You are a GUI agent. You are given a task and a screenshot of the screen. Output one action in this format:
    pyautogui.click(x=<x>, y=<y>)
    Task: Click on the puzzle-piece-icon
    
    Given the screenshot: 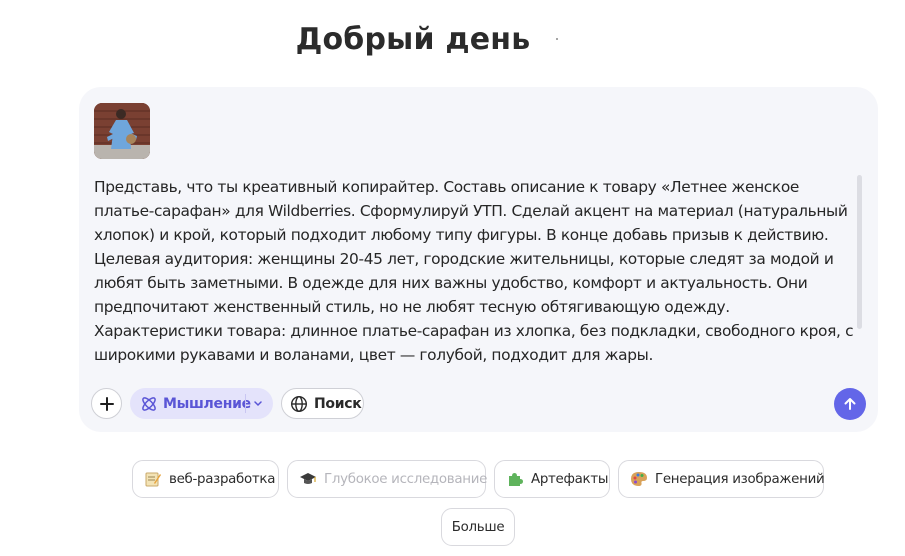 What is the action you would take?
    pyautogui.click(x=515, y=479)
    